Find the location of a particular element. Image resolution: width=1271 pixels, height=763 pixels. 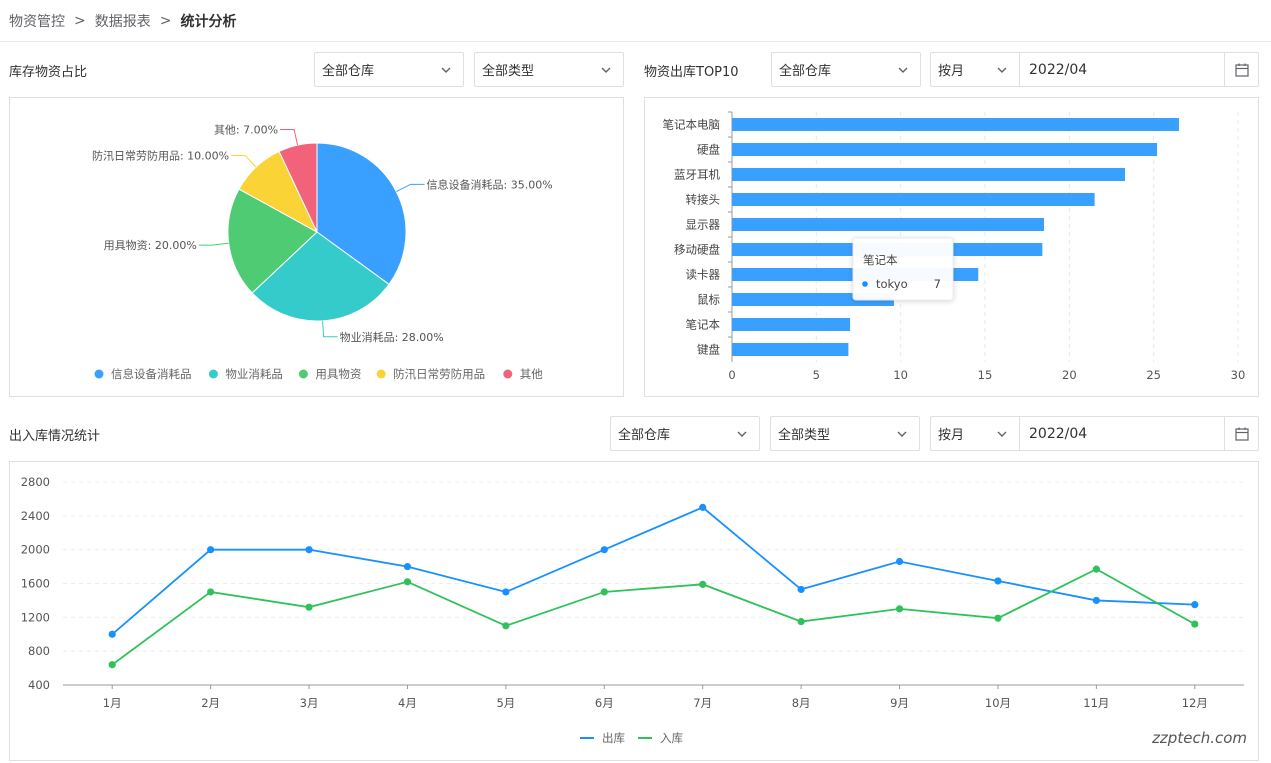

y-tick-label: 1200 is located at coordinates (35, 617).